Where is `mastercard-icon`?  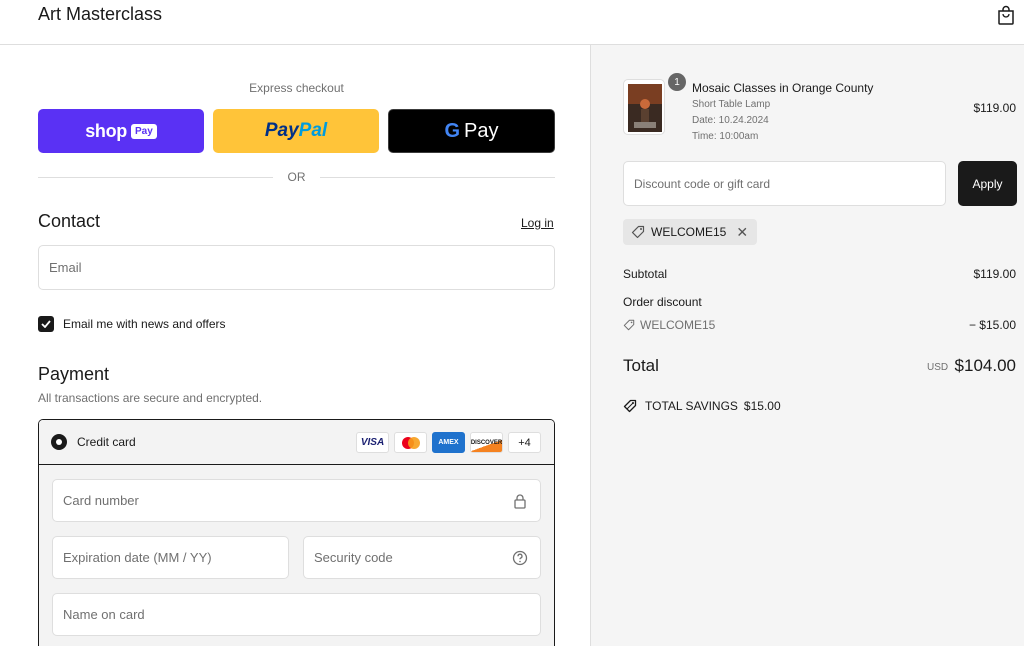
mastercard-icon is located at coordinates (410, 442).